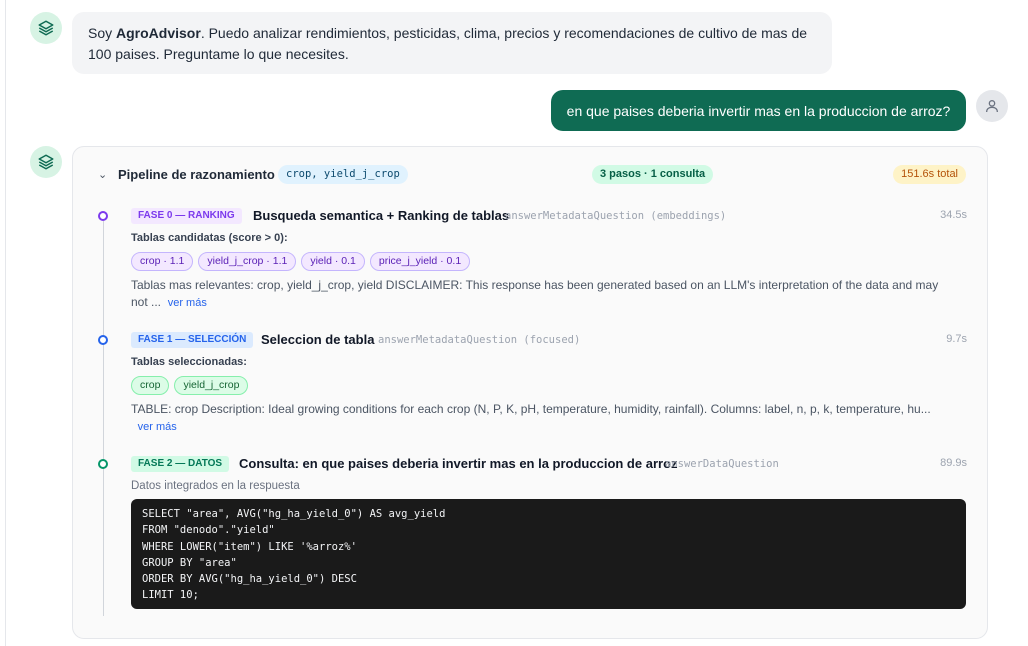 The height and width of the screenshot is (646, 1028). What do you see at coordinates (189, 562) in the screenshot?
I see `code-line: GROUP BY "area"` at bounding box center [189, 562].